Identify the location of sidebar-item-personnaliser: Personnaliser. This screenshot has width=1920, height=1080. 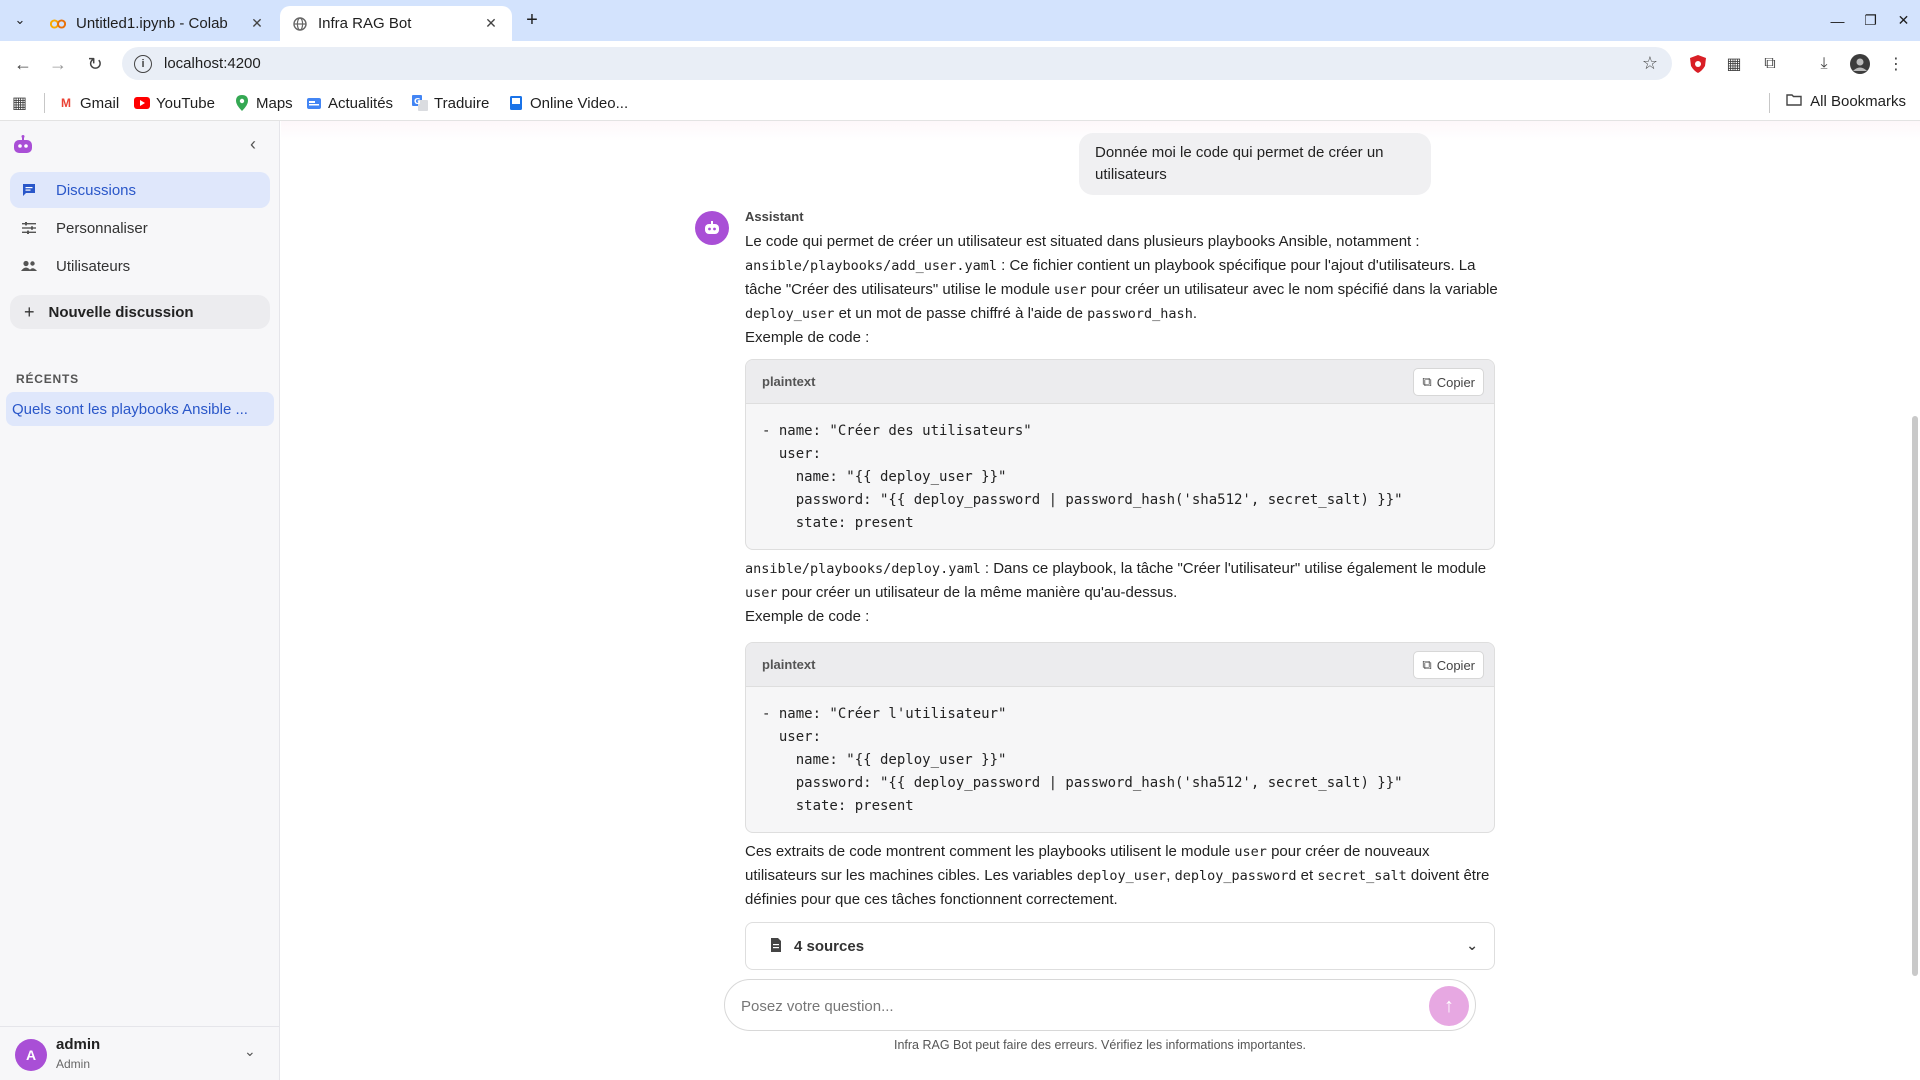
(140, 228).